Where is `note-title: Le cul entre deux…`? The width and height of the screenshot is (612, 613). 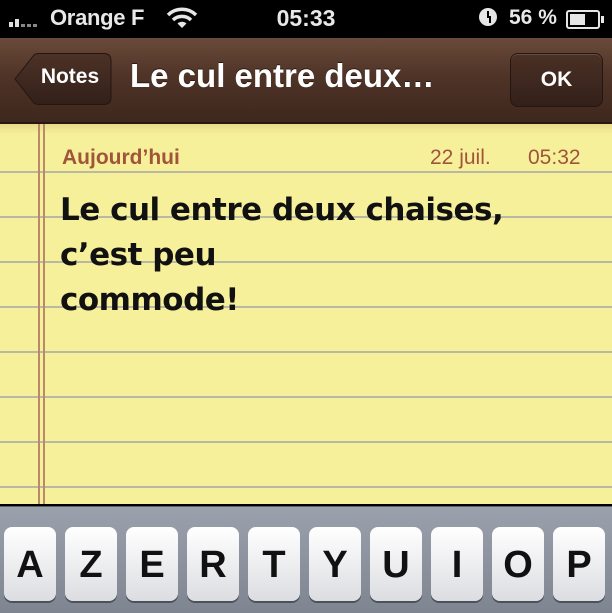 note-title: Le cul entre deux… is located at coordinates (282, 75).